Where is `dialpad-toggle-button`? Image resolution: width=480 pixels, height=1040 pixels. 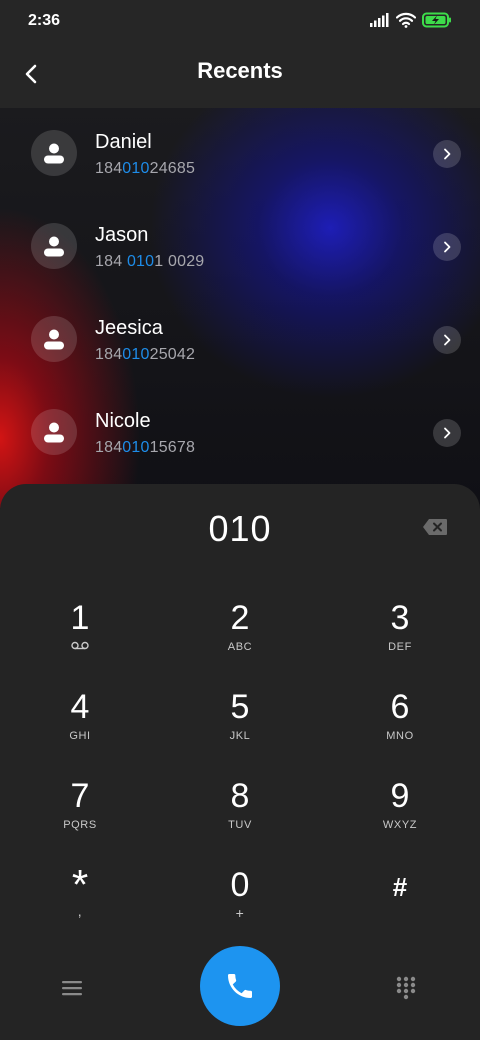 dialpad-toggle-button is located at coordinates (406, 988).